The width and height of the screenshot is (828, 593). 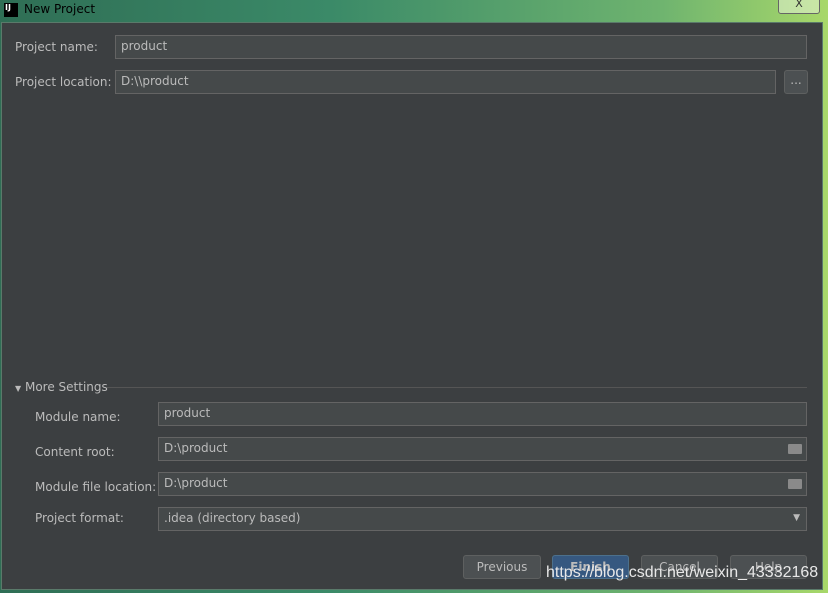 What do you see at coordinates (196, 448) in the screenshot?
I see `content-root-value: D:\product` at bounding box center [196, 448].